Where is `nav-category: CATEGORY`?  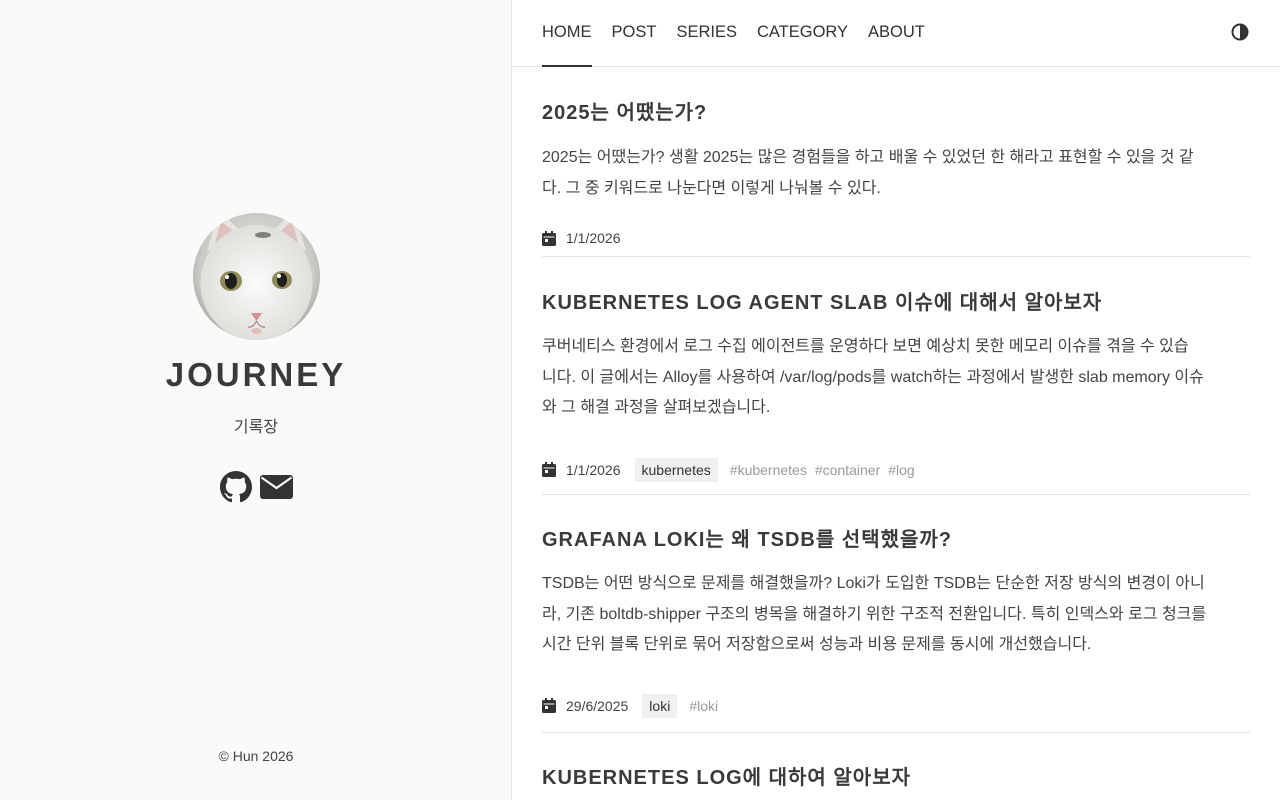 nav-category: CATEGORY is located at coordinates (802, 33).